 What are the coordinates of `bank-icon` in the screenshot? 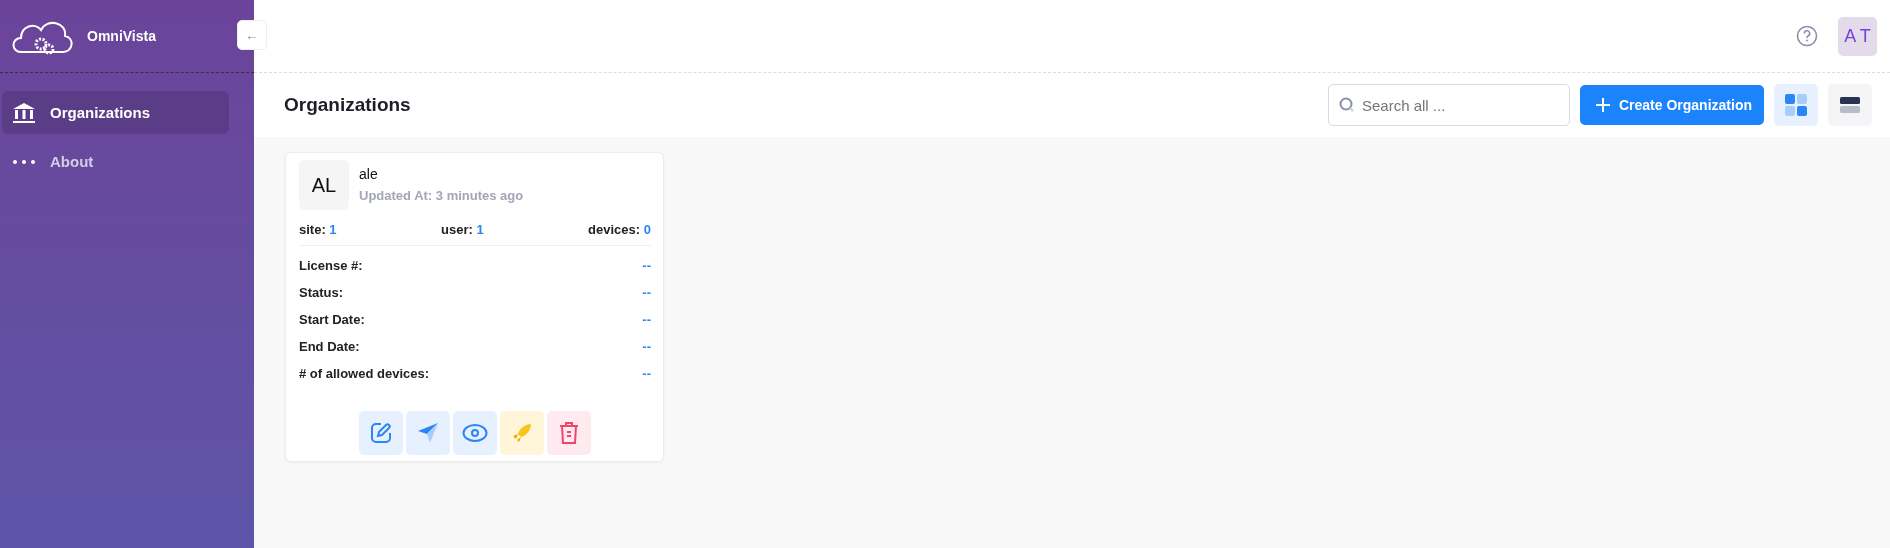 It's located at (24, 112).